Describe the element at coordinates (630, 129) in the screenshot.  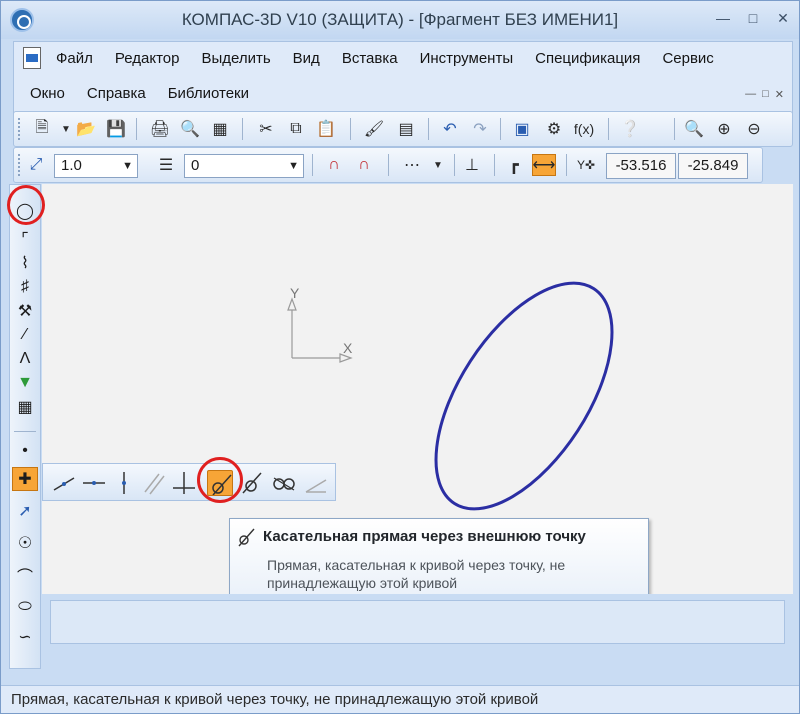
I see `context-help-icon: ❔` at that location.